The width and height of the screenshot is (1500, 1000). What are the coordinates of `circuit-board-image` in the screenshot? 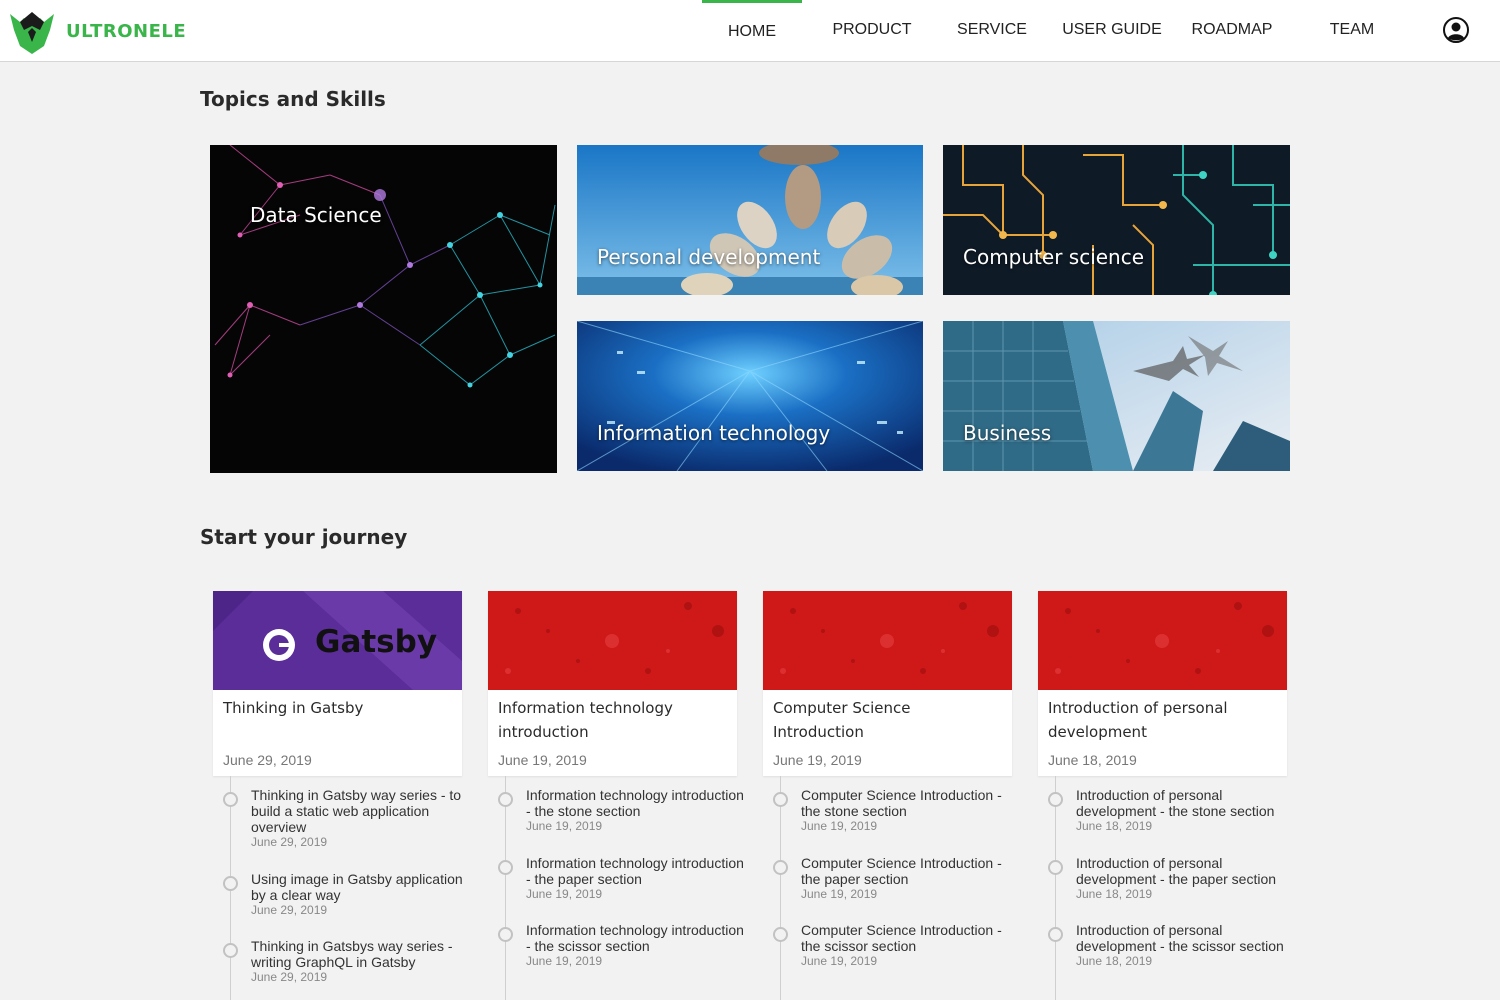 It's located at (1116, 220).